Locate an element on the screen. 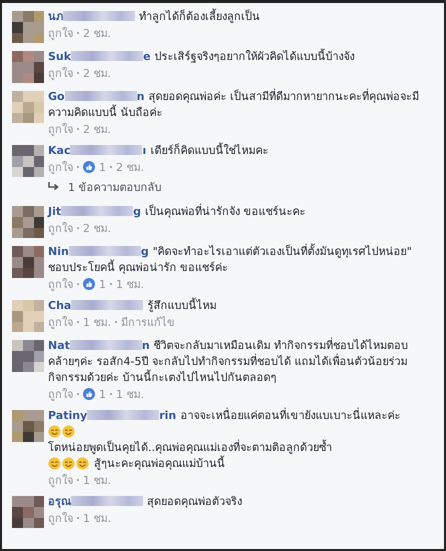 Image resolution: width=446 pixels, height=551 pixels. reply-arrow-icon is located at coordinates (54, 187).